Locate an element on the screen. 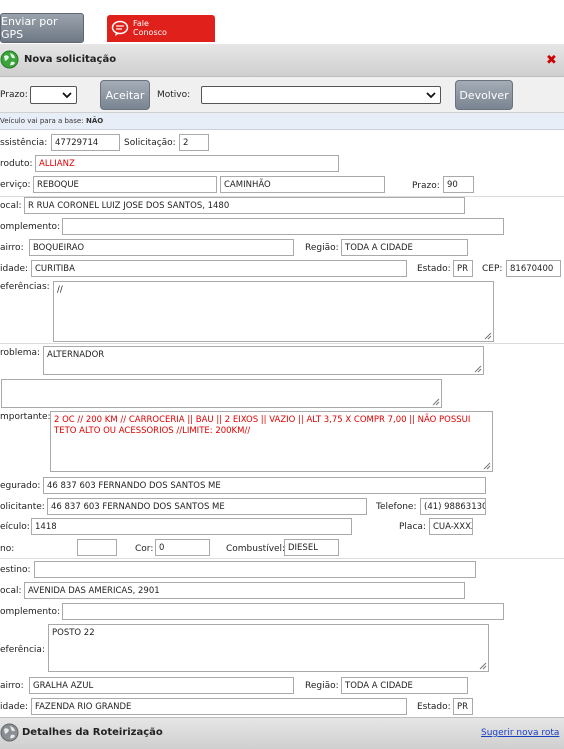 The width and height of the screenshot is (564, 749). return-label: Devolver is located at coordinates (484, 95).